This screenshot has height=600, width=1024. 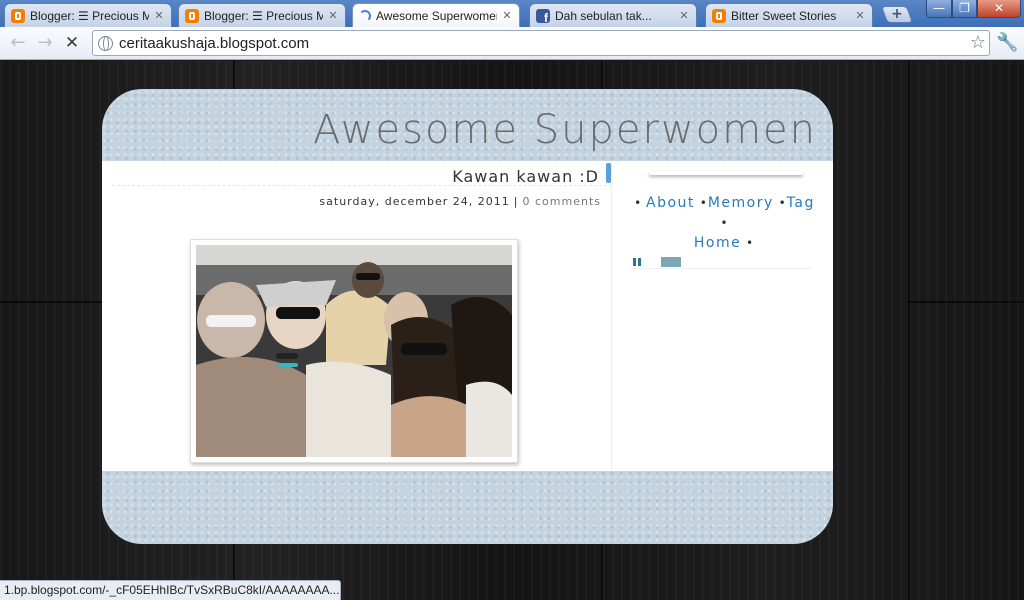 I want to click on nav-link-about: About, so click(x=670, y=203).